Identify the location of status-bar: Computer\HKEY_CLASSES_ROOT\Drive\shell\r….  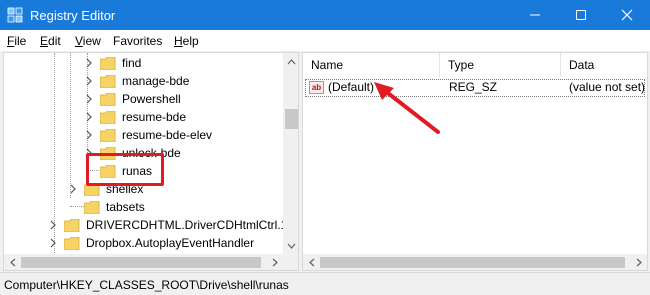
(325, 283).